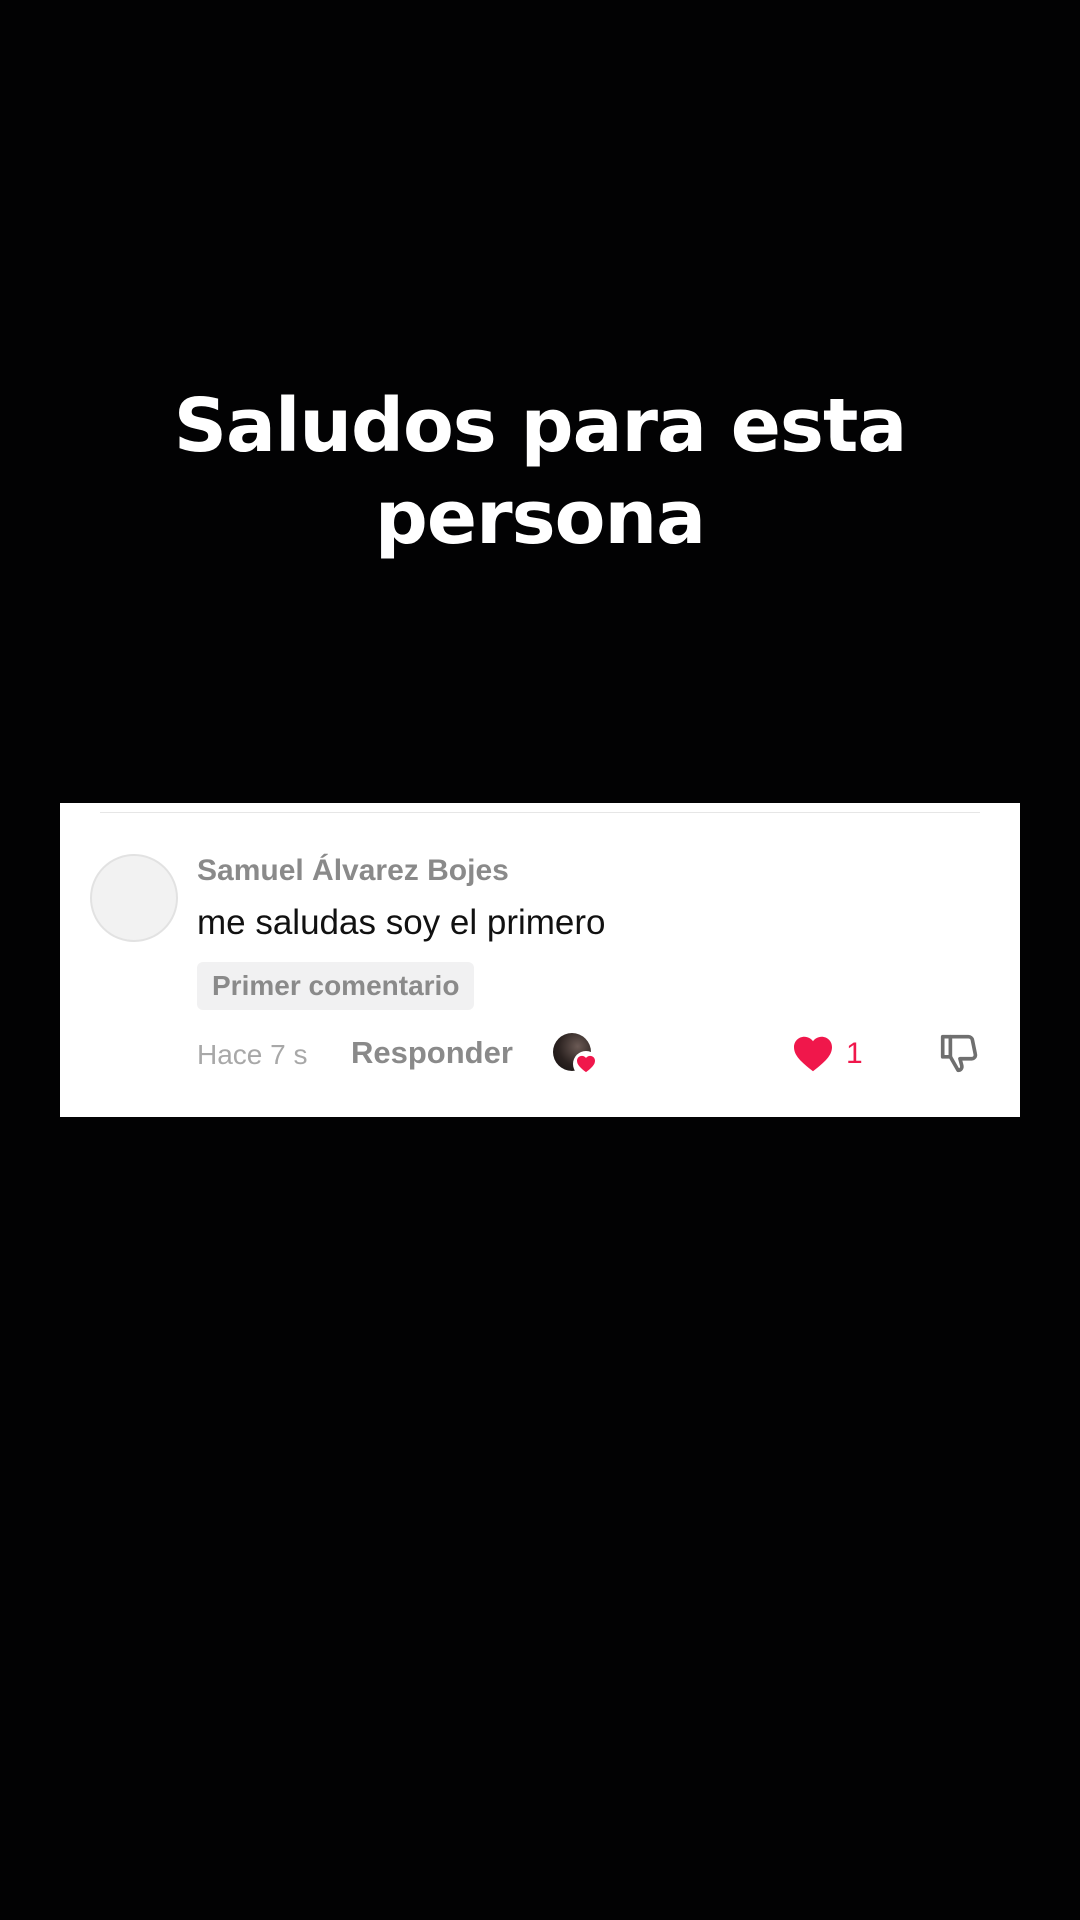  What do you see at coordinates (540, 518) in the screenshot?
I see `caption-line-2: persona` at bounding box center [540, 518].